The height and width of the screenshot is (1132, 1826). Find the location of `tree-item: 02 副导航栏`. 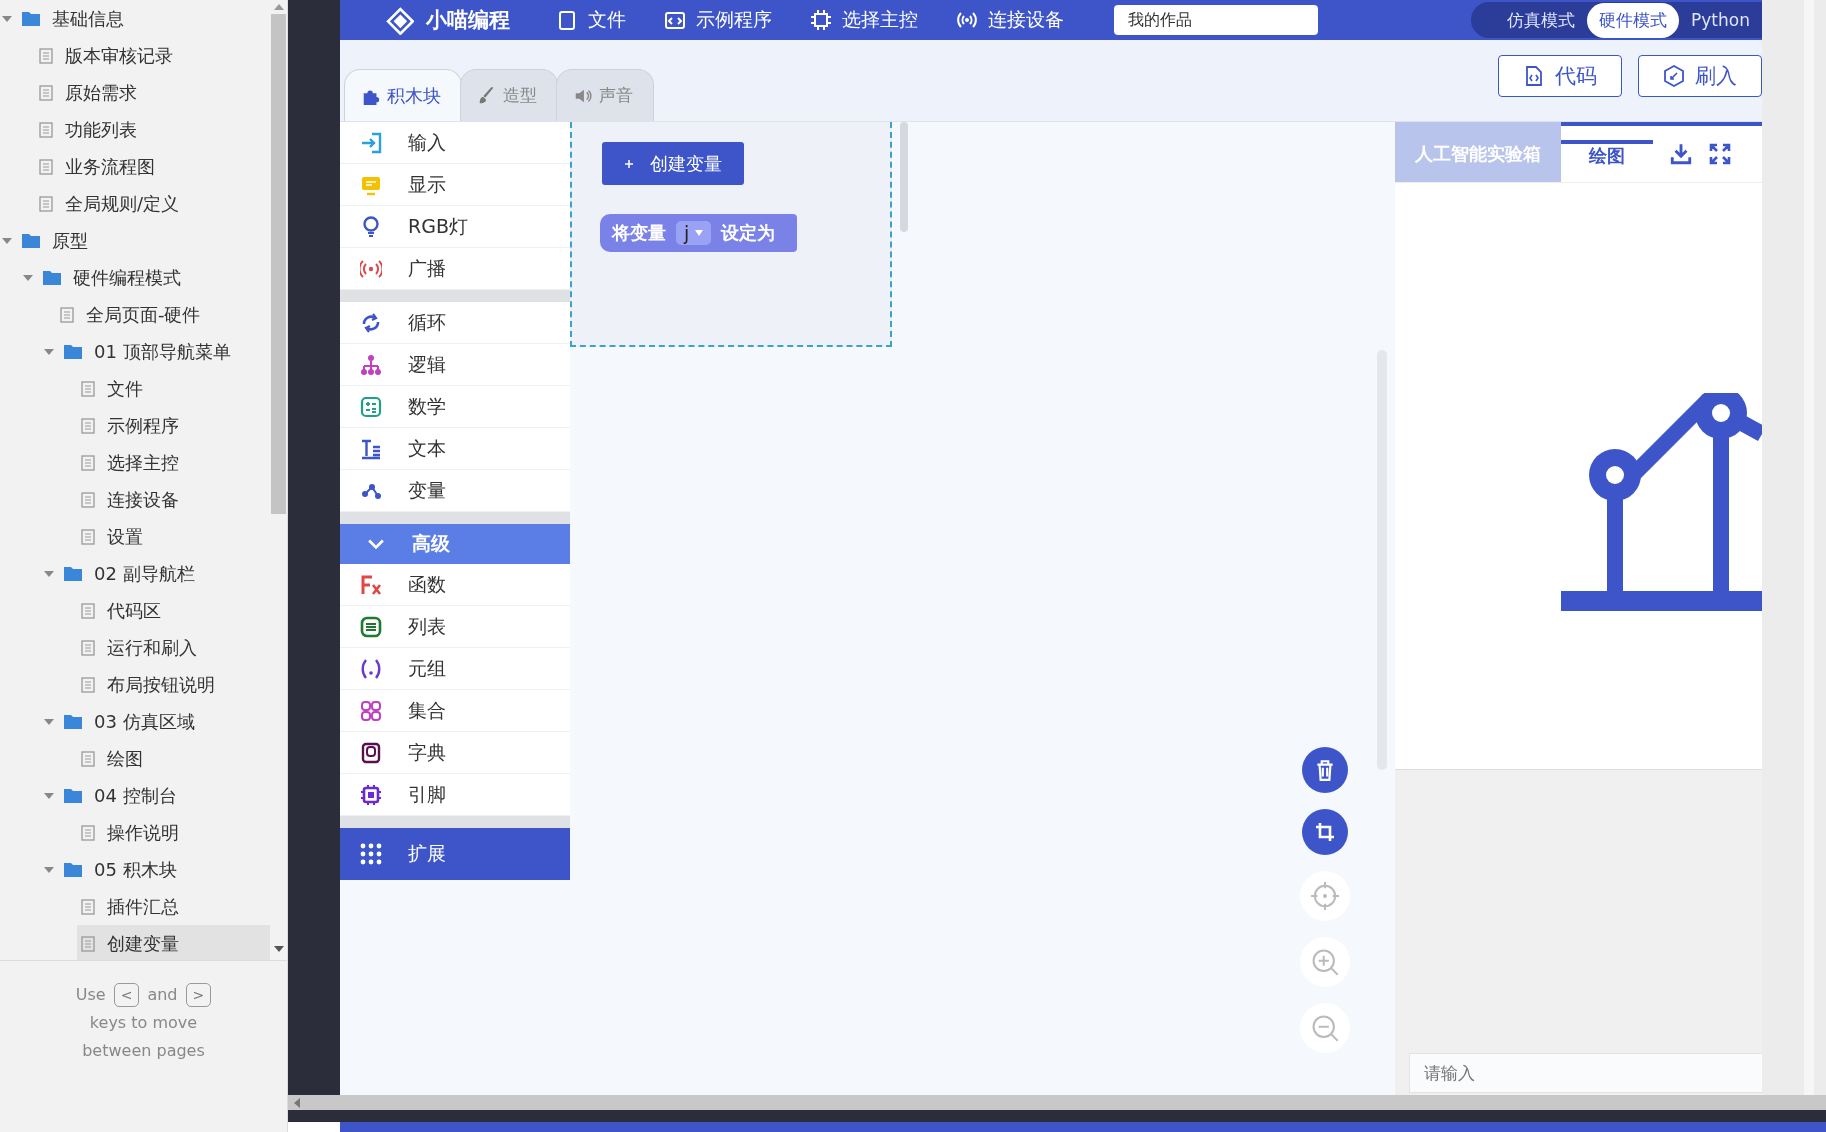

tree-item: 02 副导航栏 is located at coordinates (165, 573).